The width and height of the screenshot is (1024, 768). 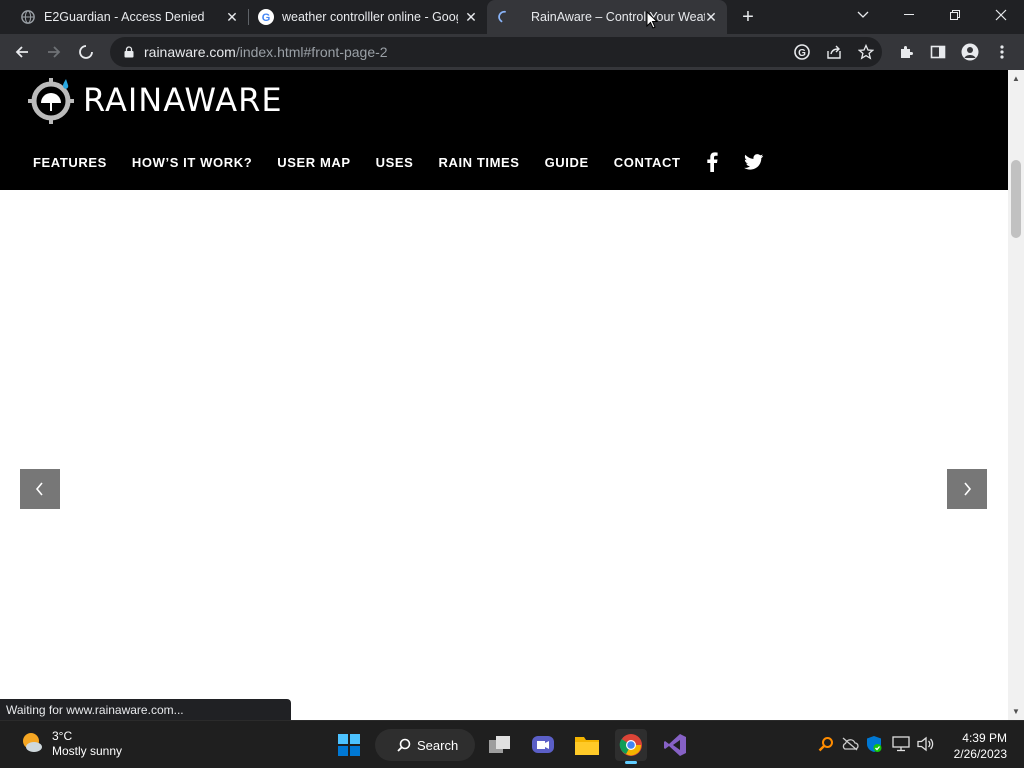 What do you see at coordinates (190, 52) in the screenshot?
I see `url-host: rainaware.com` at bounding box center [190, 52].